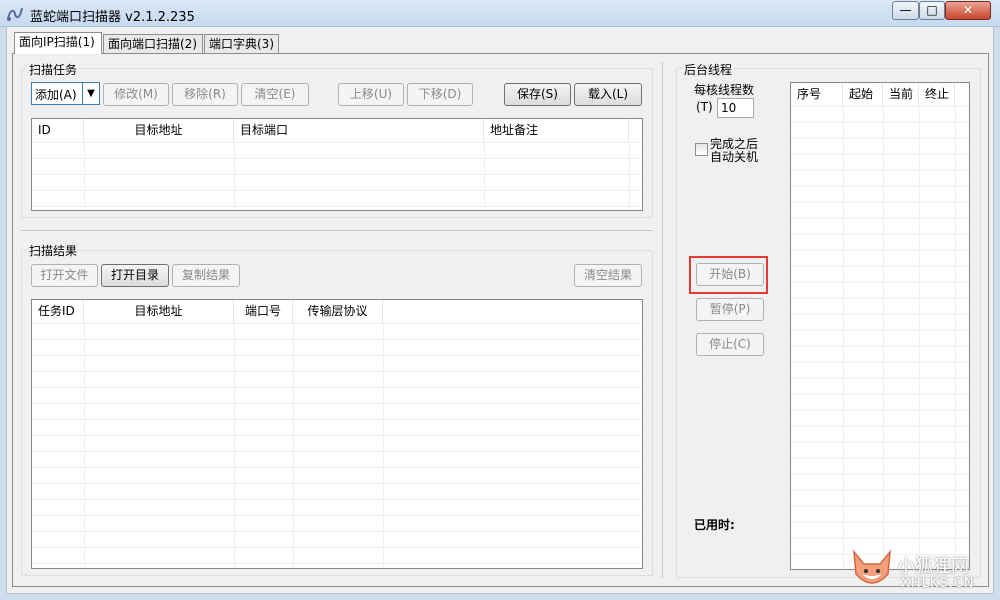  I want to click on task-col-address: 目标地址, so click(159, 130).